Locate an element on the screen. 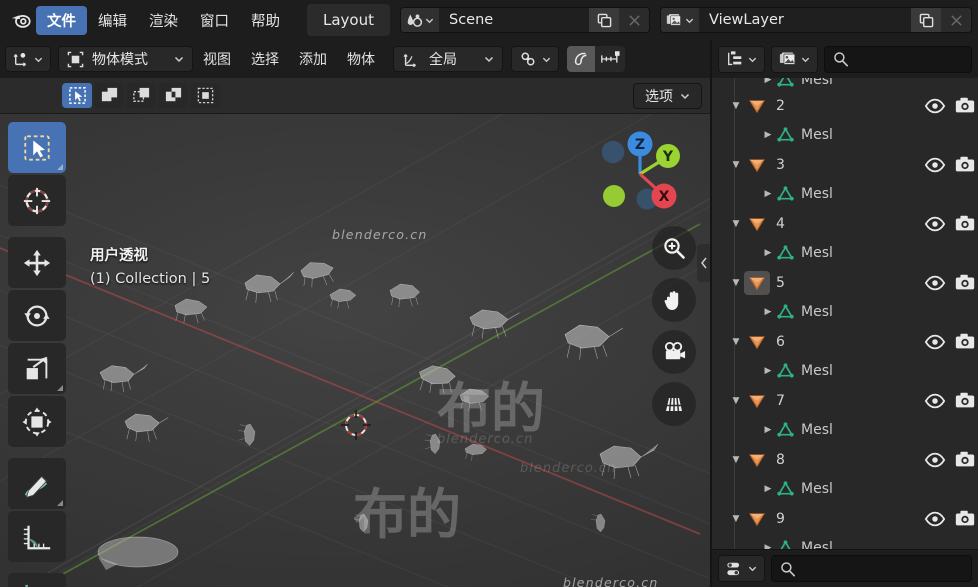 This screenshot has height=587, width=978. hand-pan-icon is located at coordinates (674, 300).